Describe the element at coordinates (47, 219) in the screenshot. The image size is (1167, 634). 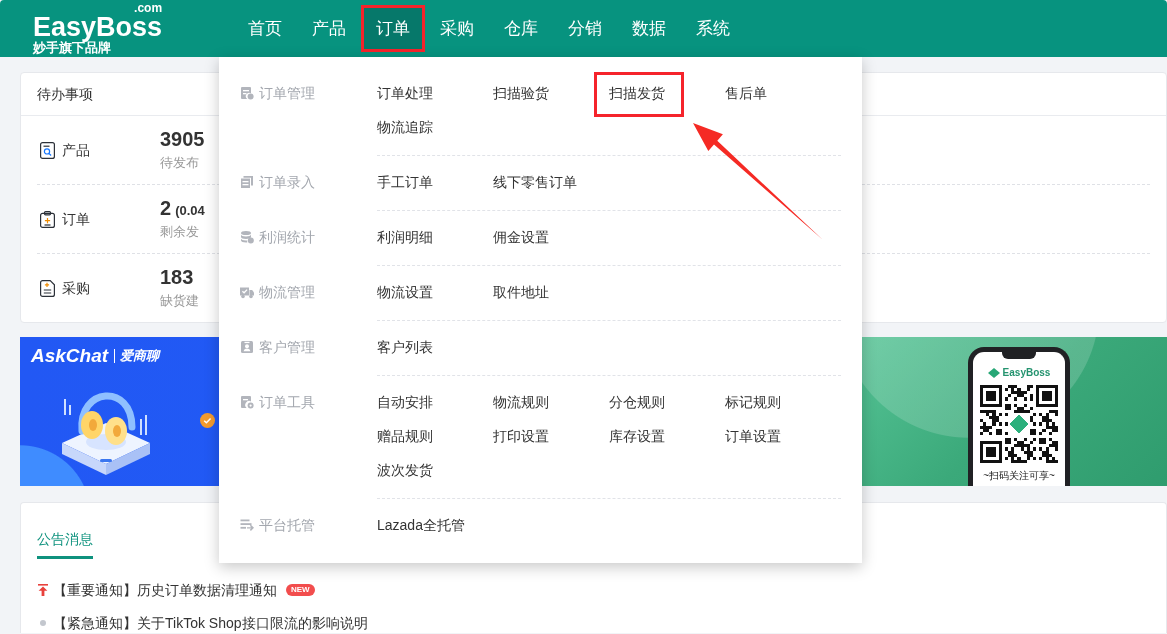
I see `clipboard-plus-icon` at that location.